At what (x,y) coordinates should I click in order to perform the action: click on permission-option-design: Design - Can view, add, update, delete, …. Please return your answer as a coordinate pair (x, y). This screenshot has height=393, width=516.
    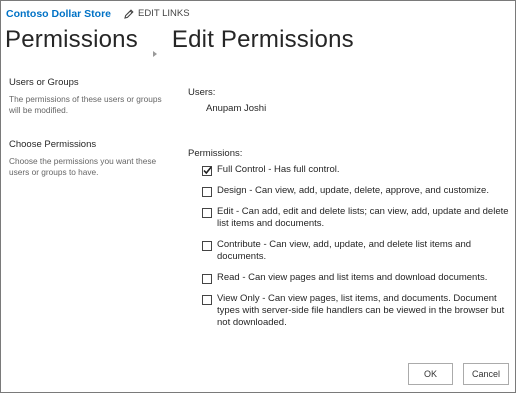
    Looking at the image, I should click on (356, 191).